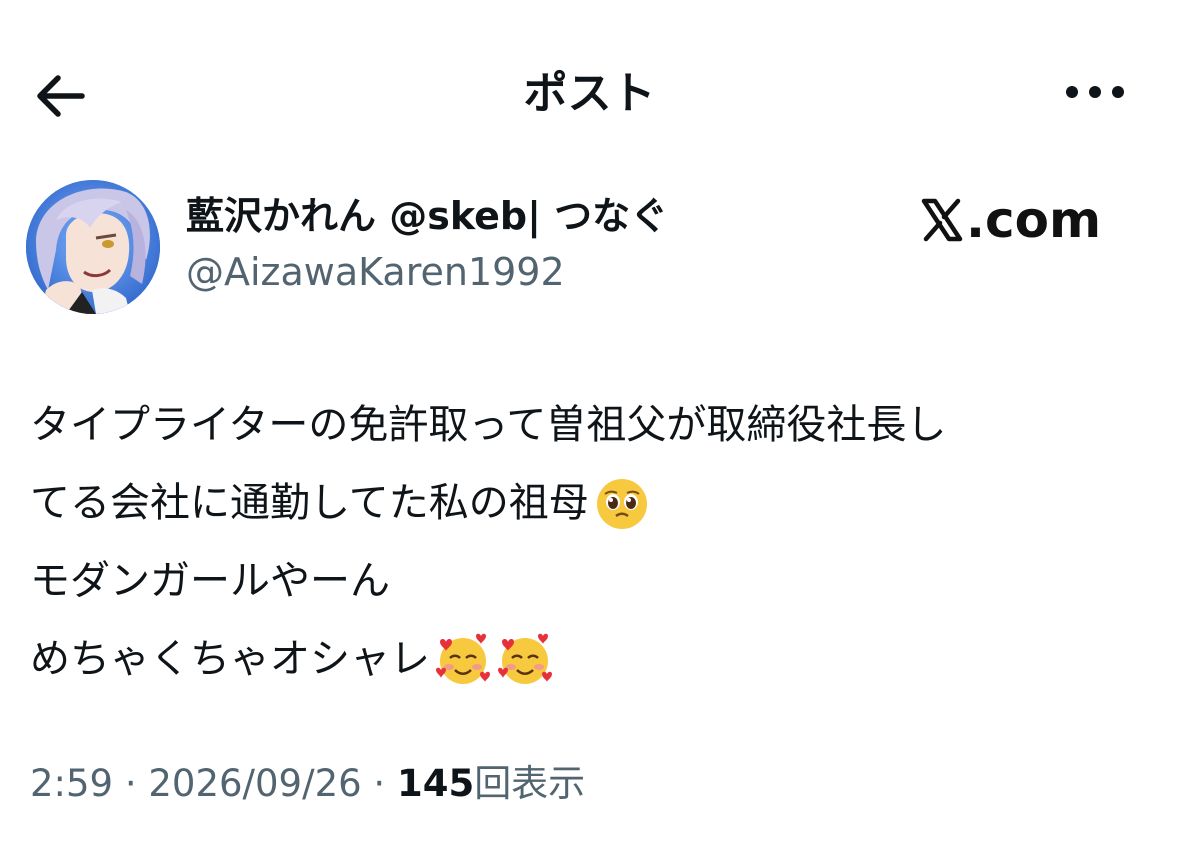  I want to click on post-text-line: めちゃくちゃオシャレ, so click(590, 659).